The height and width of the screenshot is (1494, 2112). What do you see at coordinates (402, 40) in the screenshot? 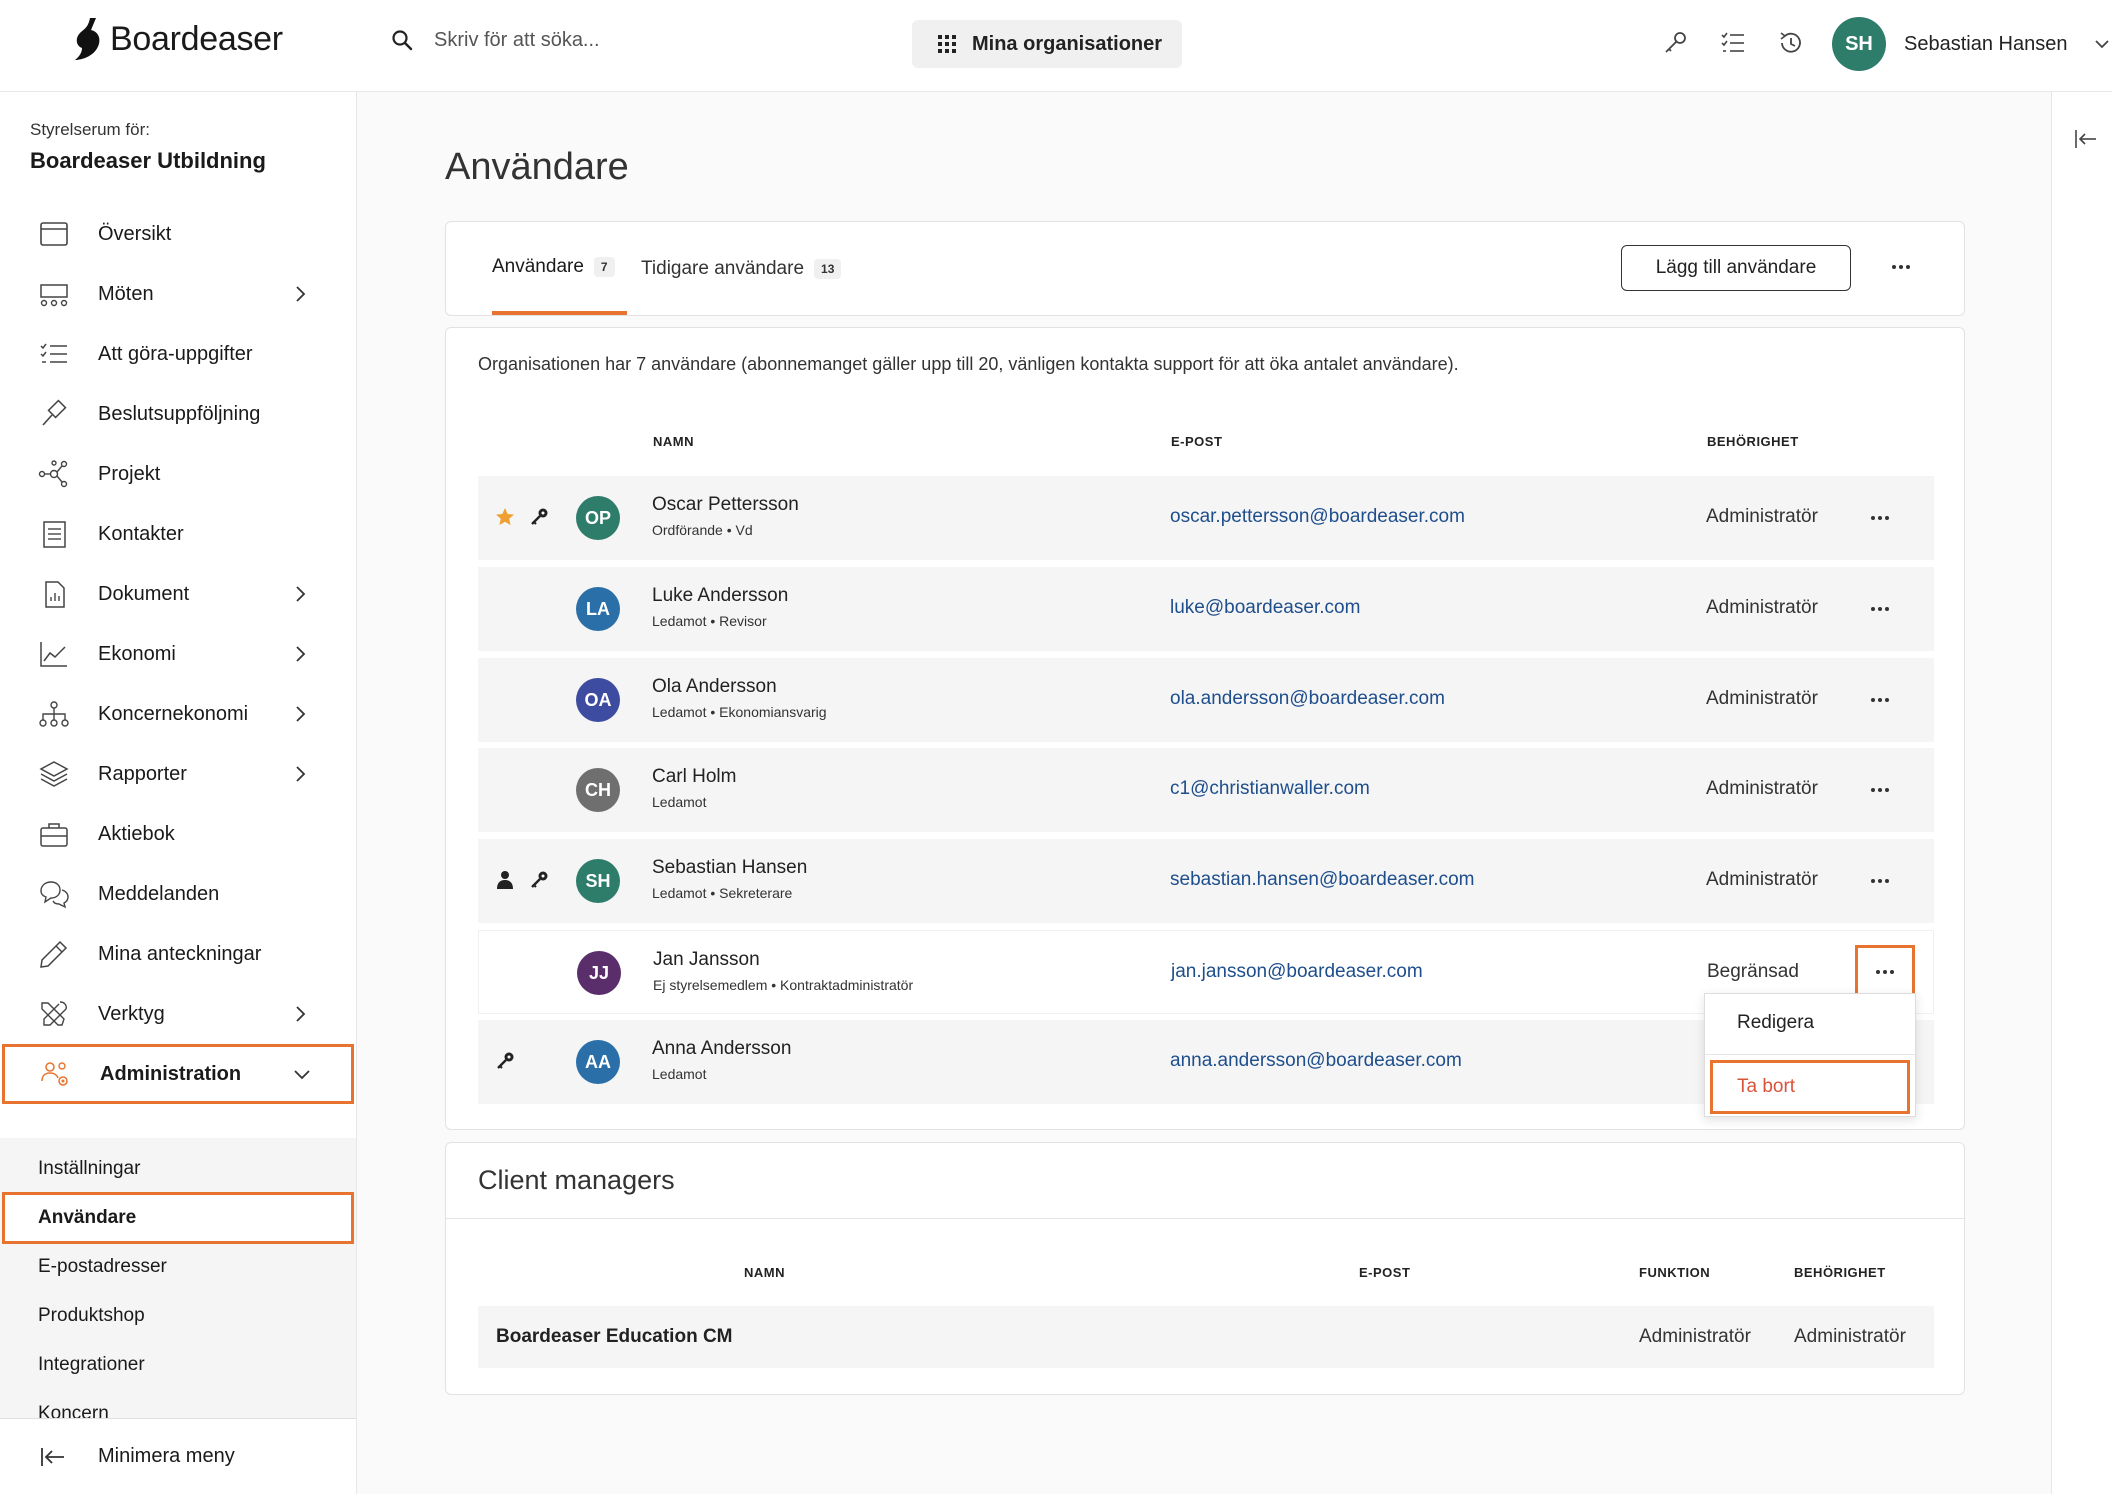
I see `search-icon` at bounding box center [402, 40].